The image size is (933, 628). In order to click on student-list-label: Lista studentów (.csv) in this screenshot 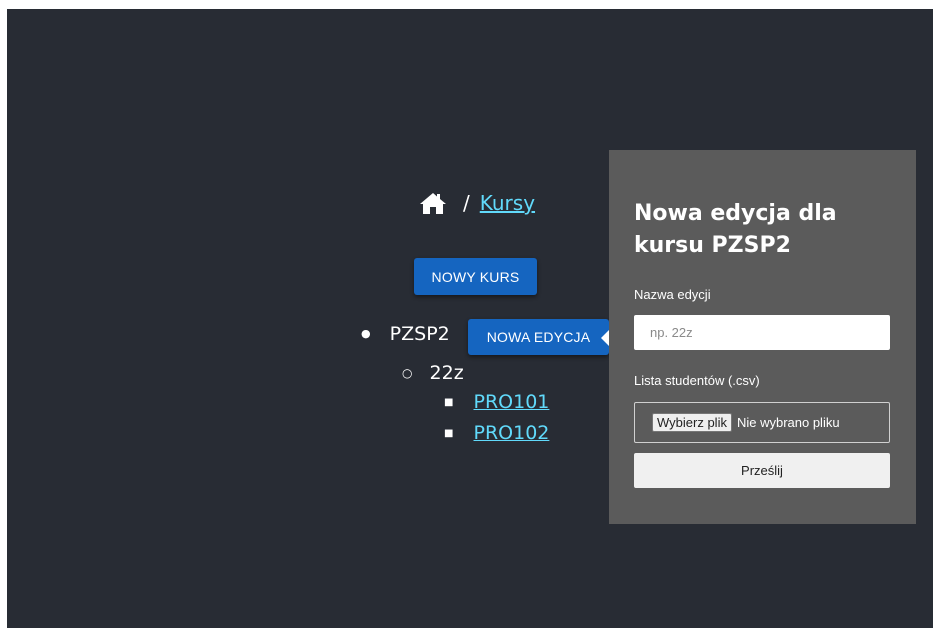, I will do `click(697, 380)`.